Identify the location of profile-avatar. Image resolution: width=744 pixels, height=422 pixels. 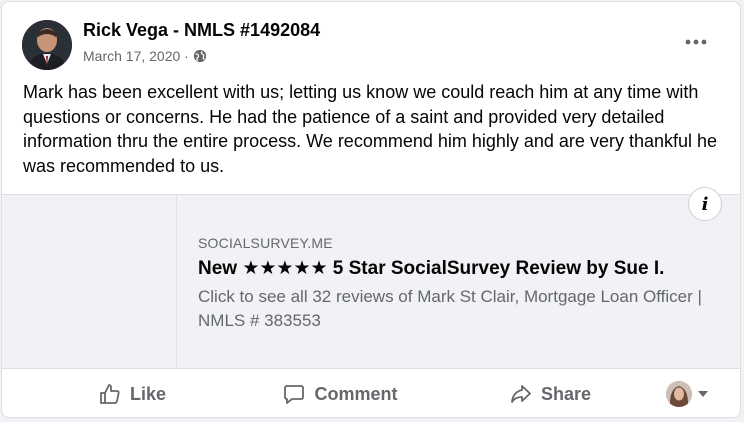
(679, 394).